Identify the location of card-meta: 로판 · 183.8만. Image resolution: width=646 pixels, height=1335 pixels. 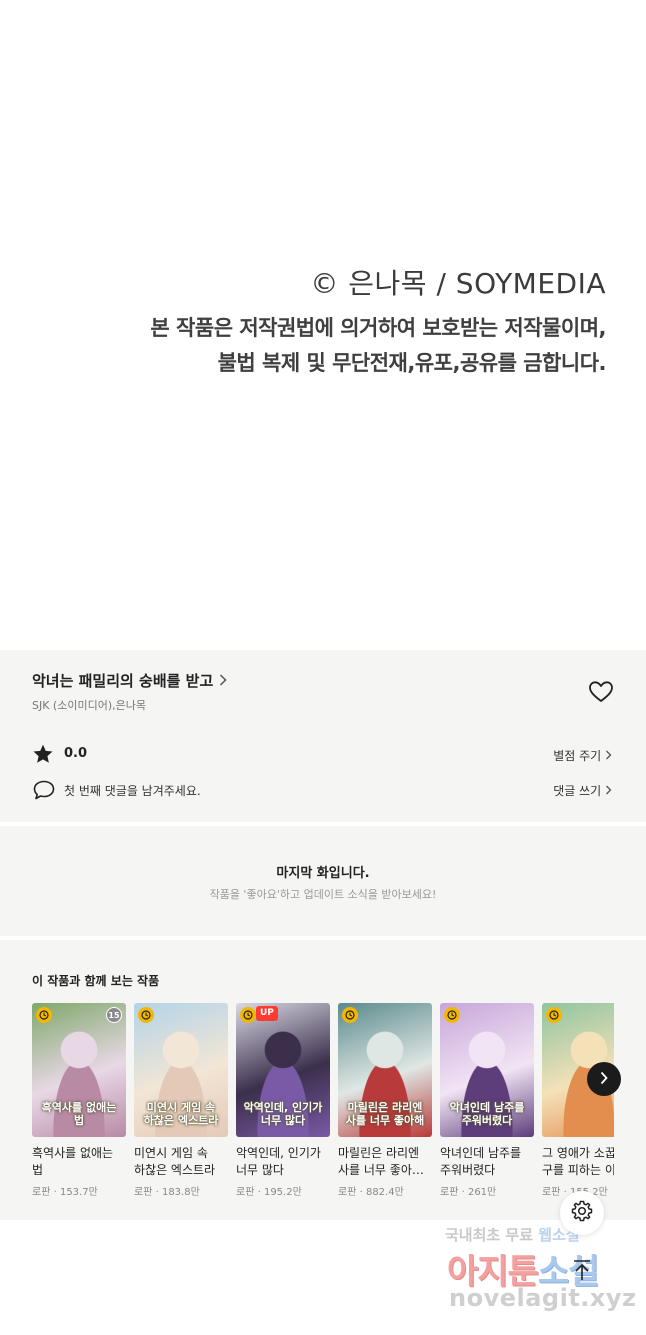
(167, 1192).